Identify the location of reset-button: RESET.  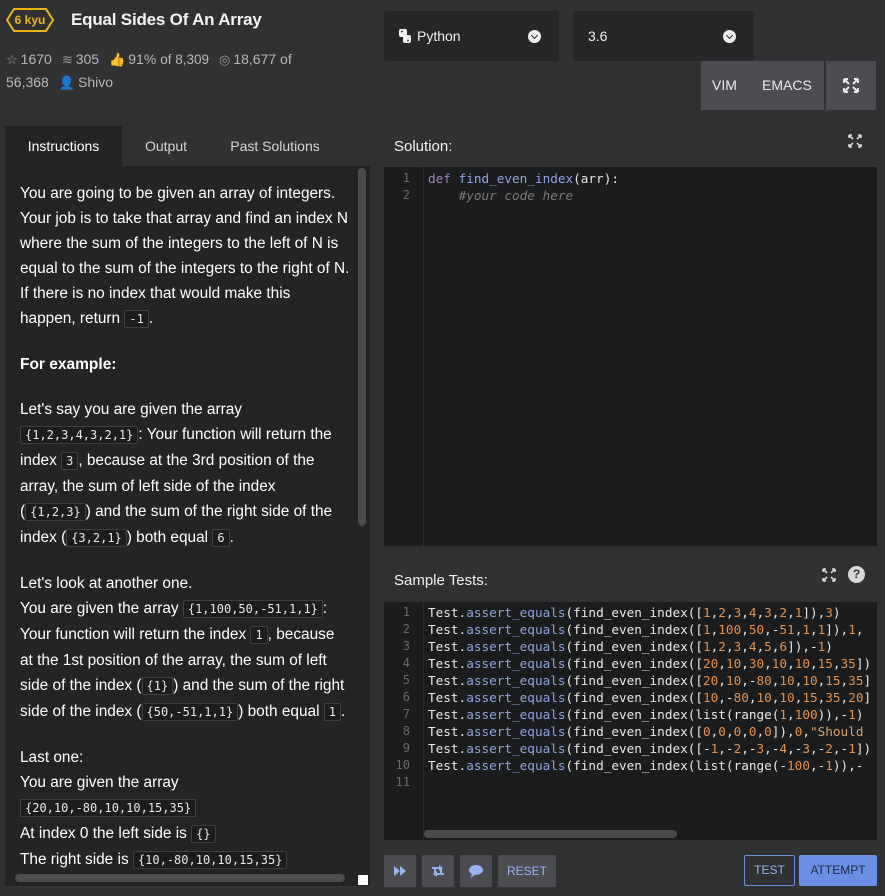
(527, 871).